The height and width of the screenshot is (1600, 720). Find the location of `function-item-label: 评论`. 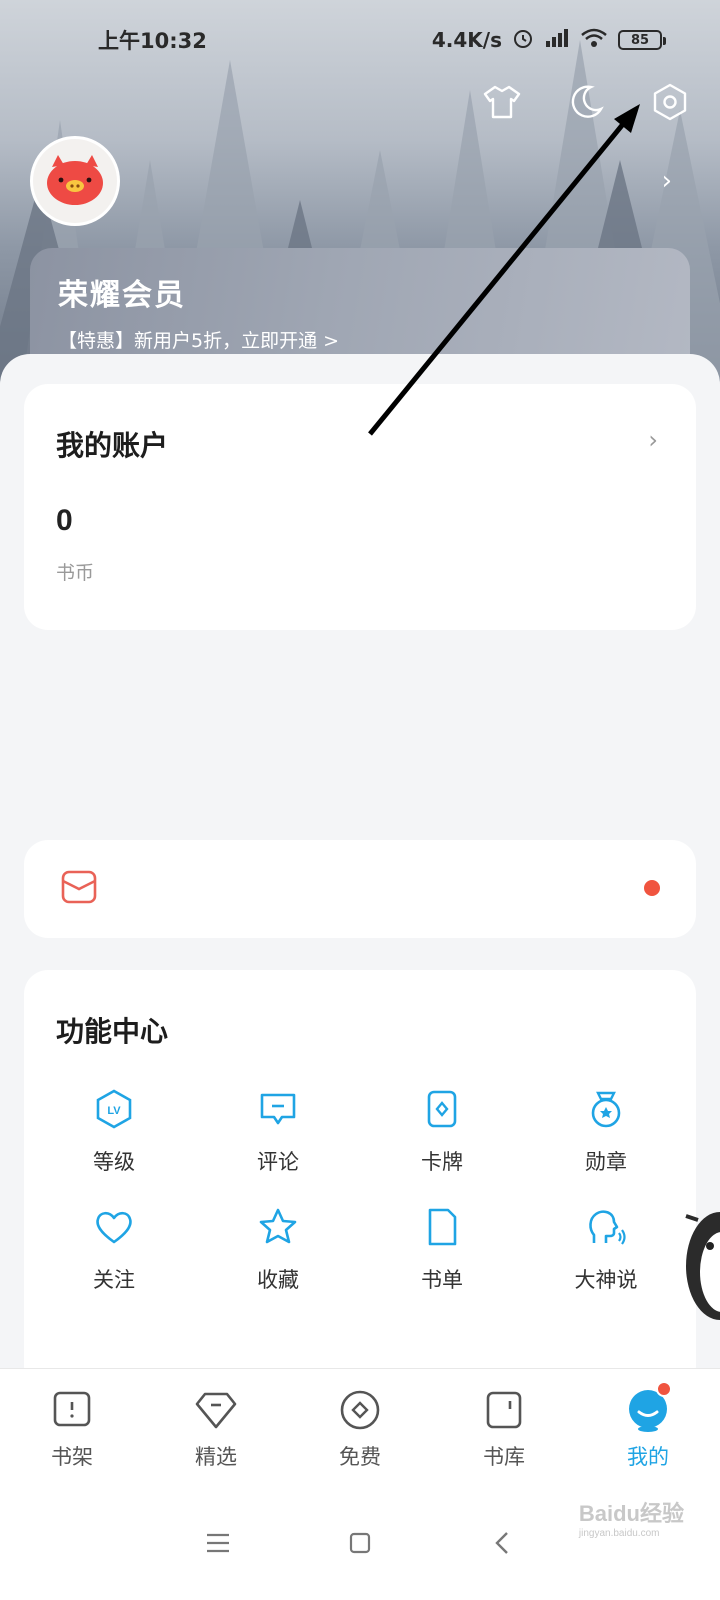

function-item-label: 评论 is located at coordinates (278, 1162).